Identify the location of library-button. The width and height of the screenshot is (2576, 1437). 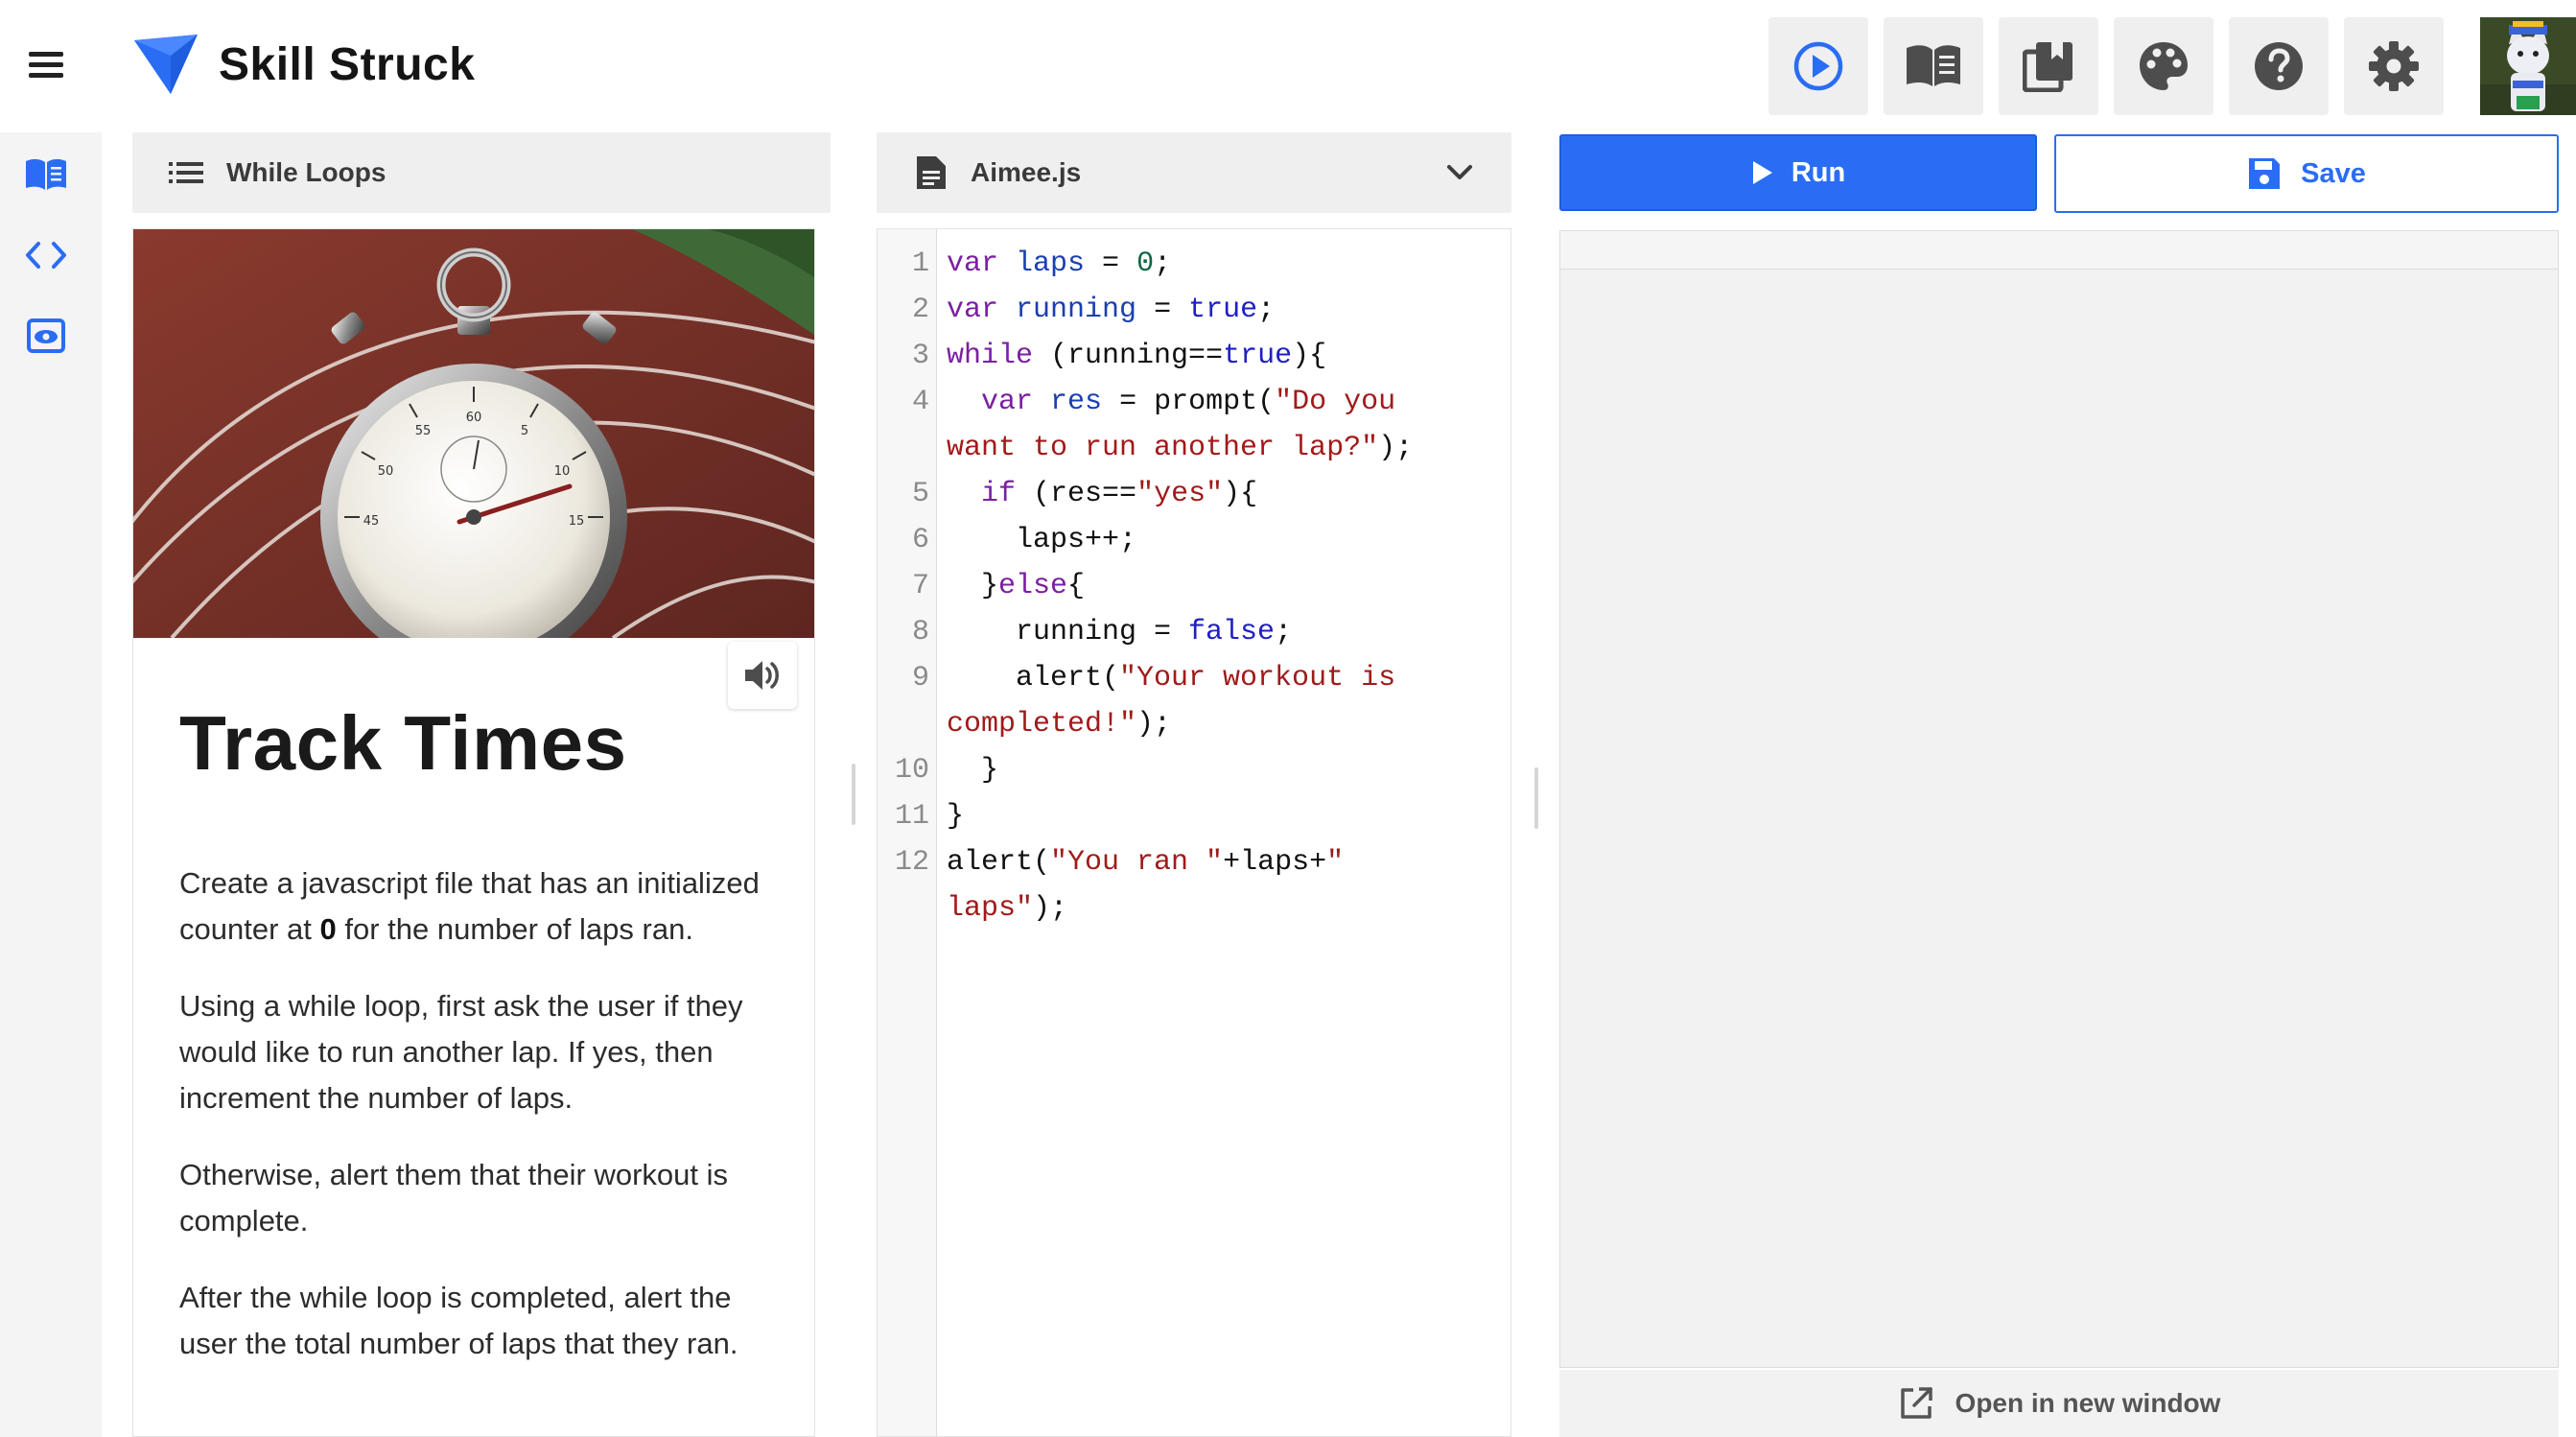
(2048, 66).